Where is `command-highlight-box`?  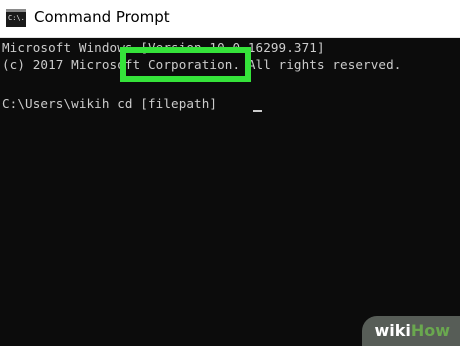 command-highlight-box is located at coordinates (185, 64).